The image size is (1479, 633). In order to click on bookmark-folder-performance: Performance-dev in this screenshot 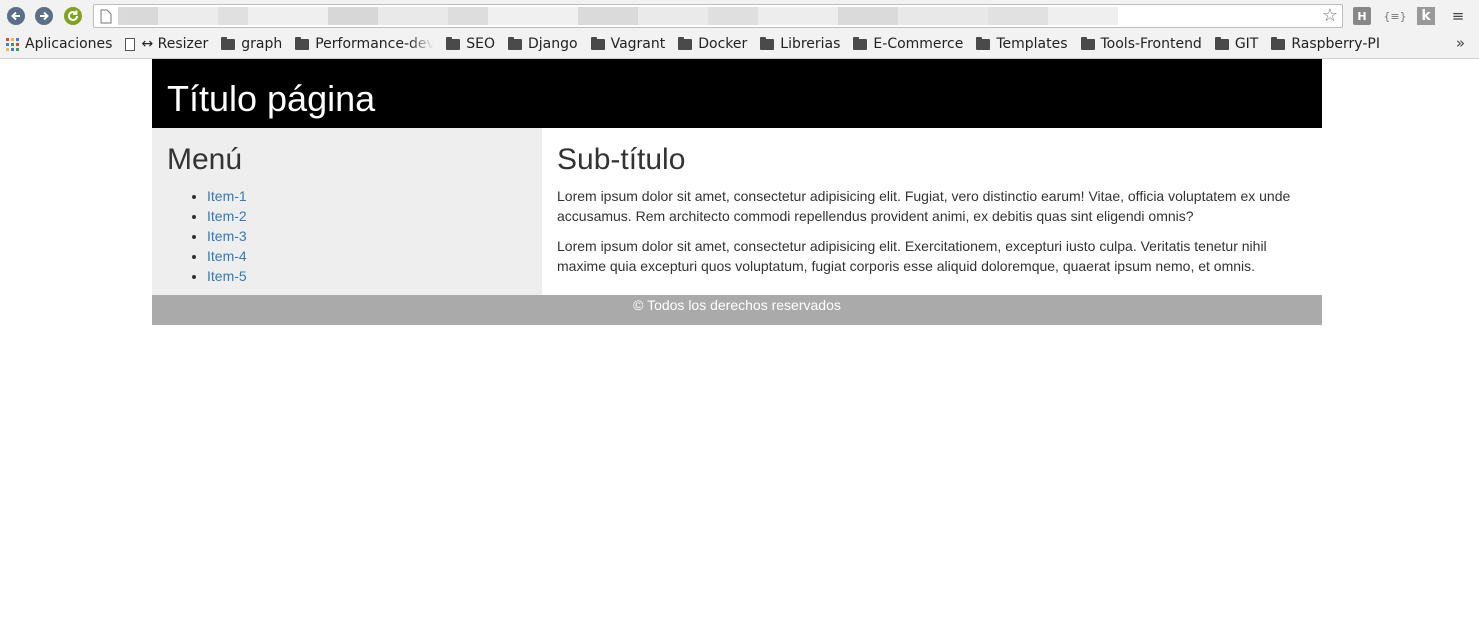, I will do `click(364, 44)`.